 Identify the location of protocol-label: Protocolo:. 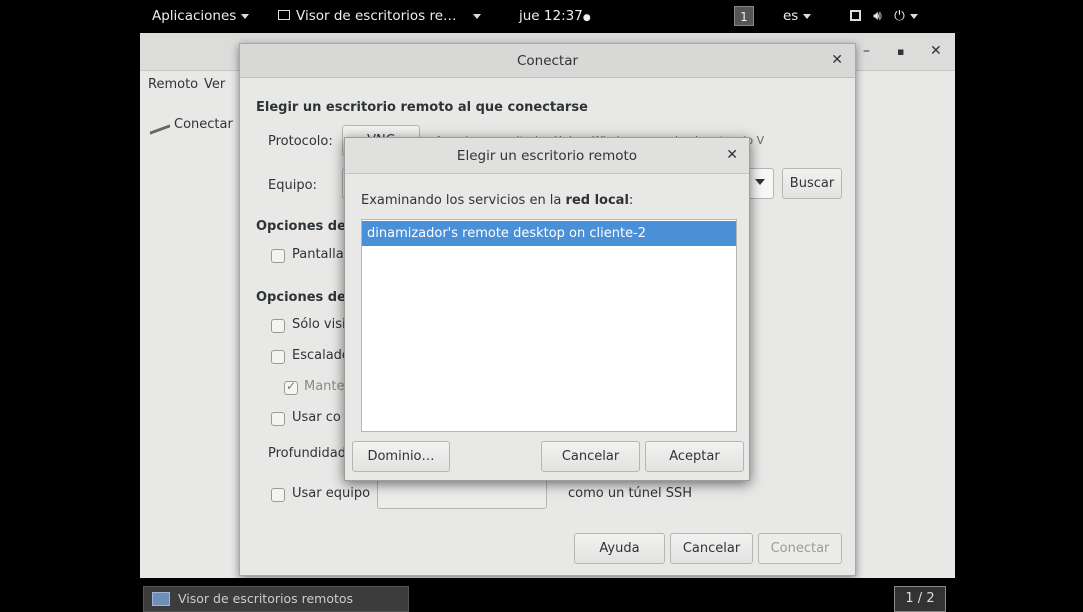
(300, 141).